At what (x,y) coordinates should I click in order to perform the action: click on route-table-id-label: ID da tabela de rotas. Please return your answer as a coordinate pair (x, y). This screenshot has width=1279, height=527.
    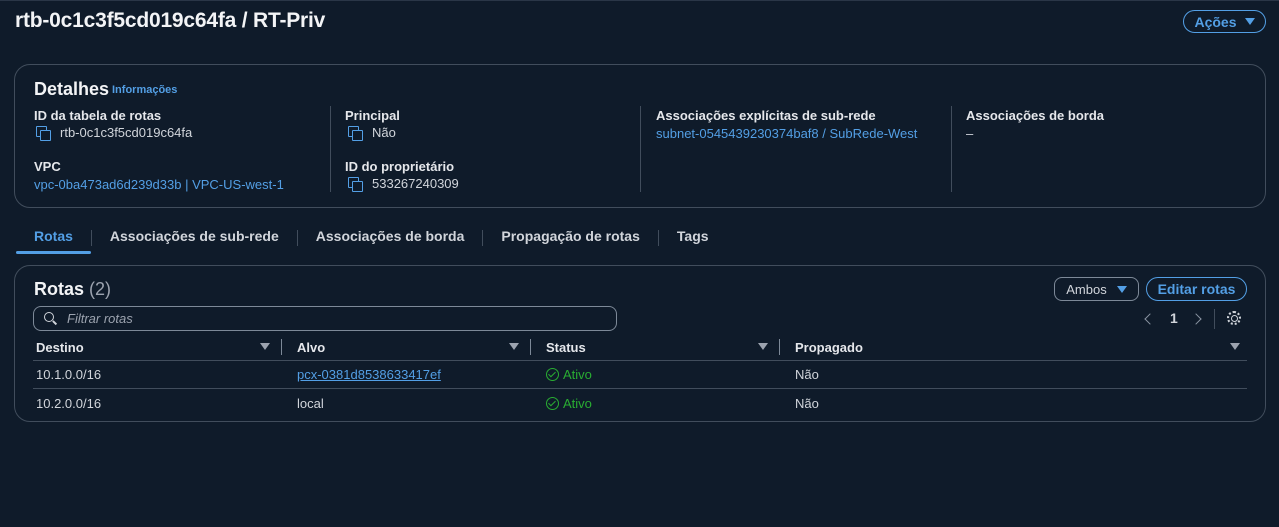
    Looking at the image, I should click on (98, 115).